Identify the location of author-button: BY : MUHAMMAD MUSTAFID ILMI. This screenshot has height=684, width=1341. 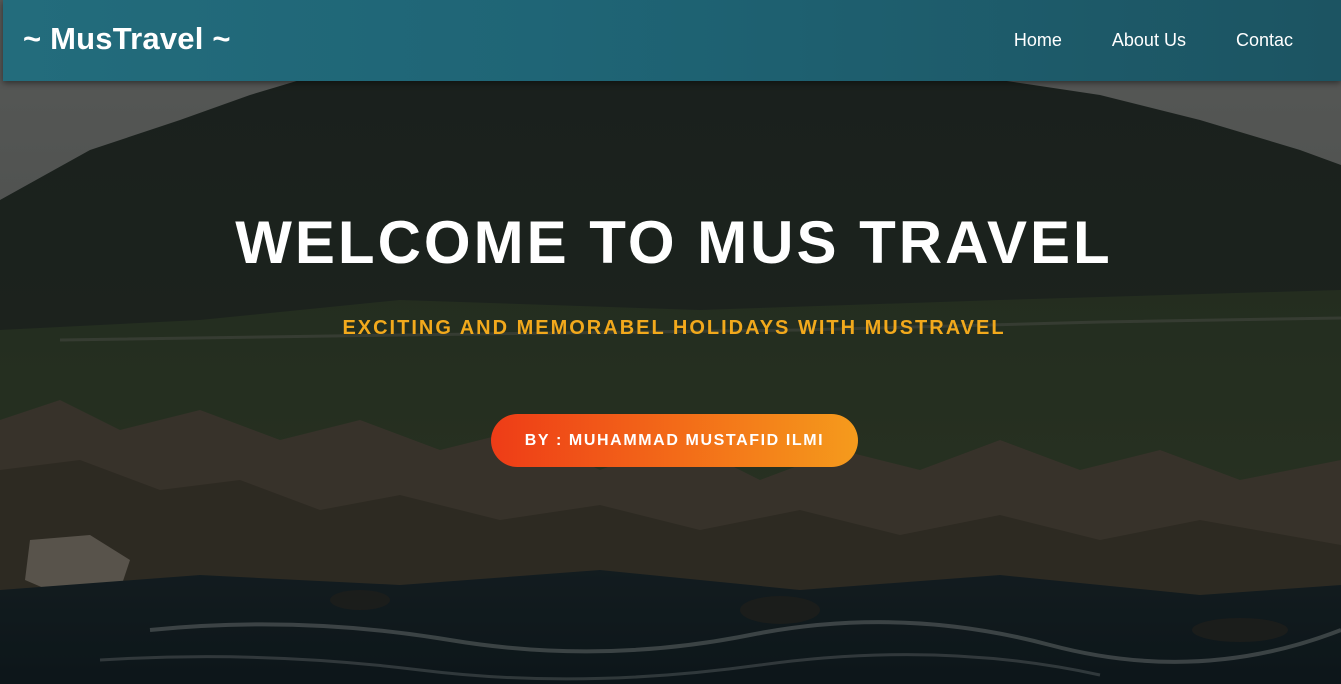
(674, 440).